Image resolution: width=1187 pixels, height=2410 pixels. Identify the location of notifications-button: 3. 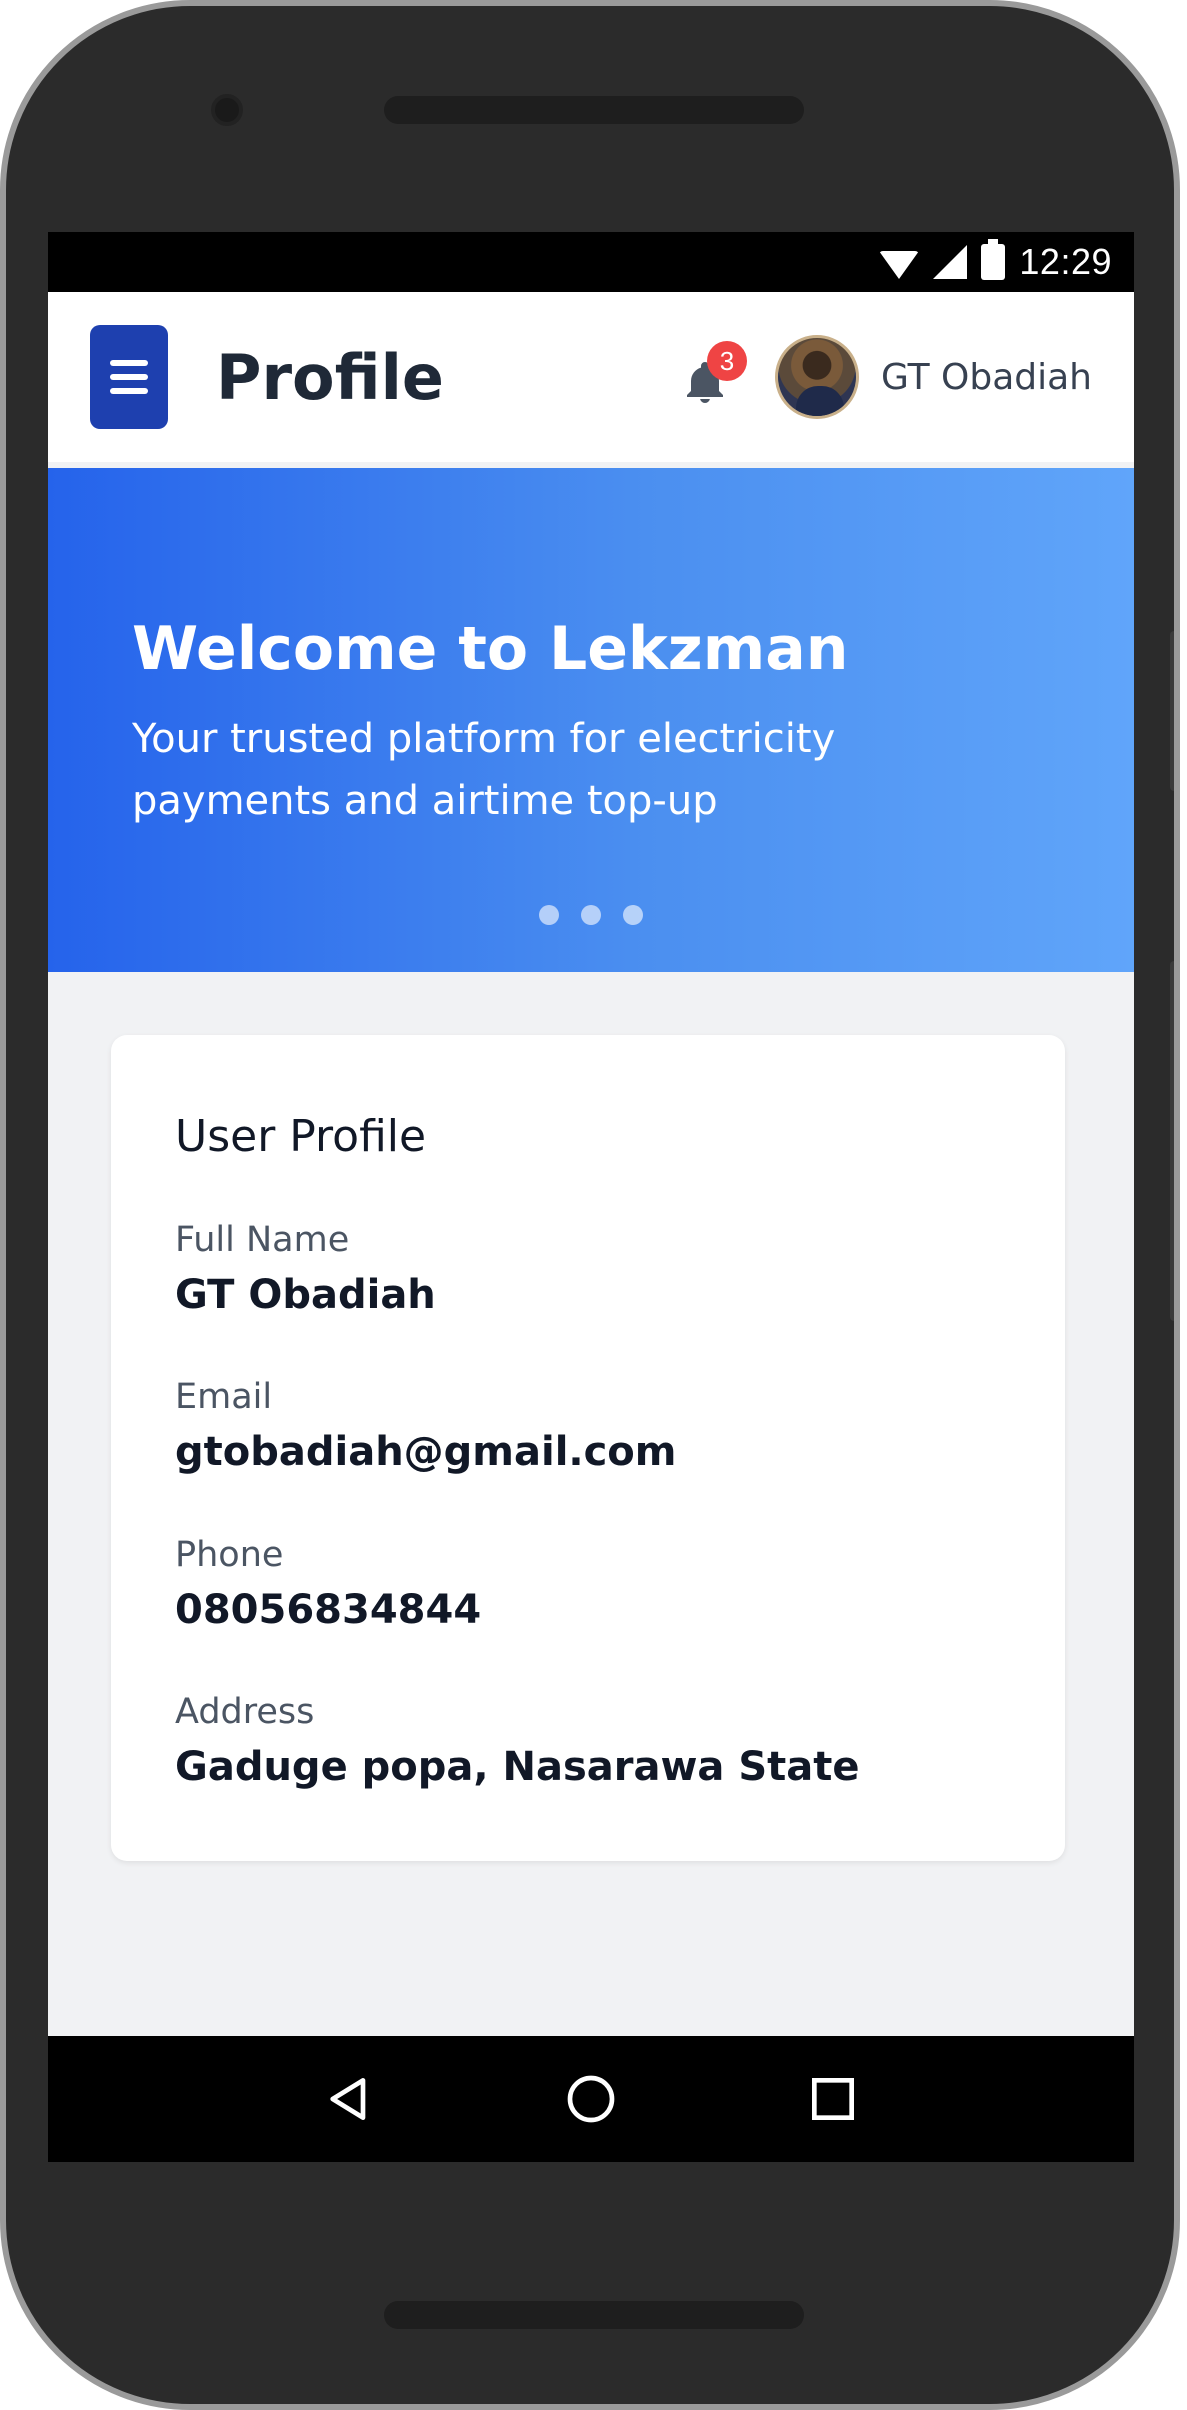
(714, 374).